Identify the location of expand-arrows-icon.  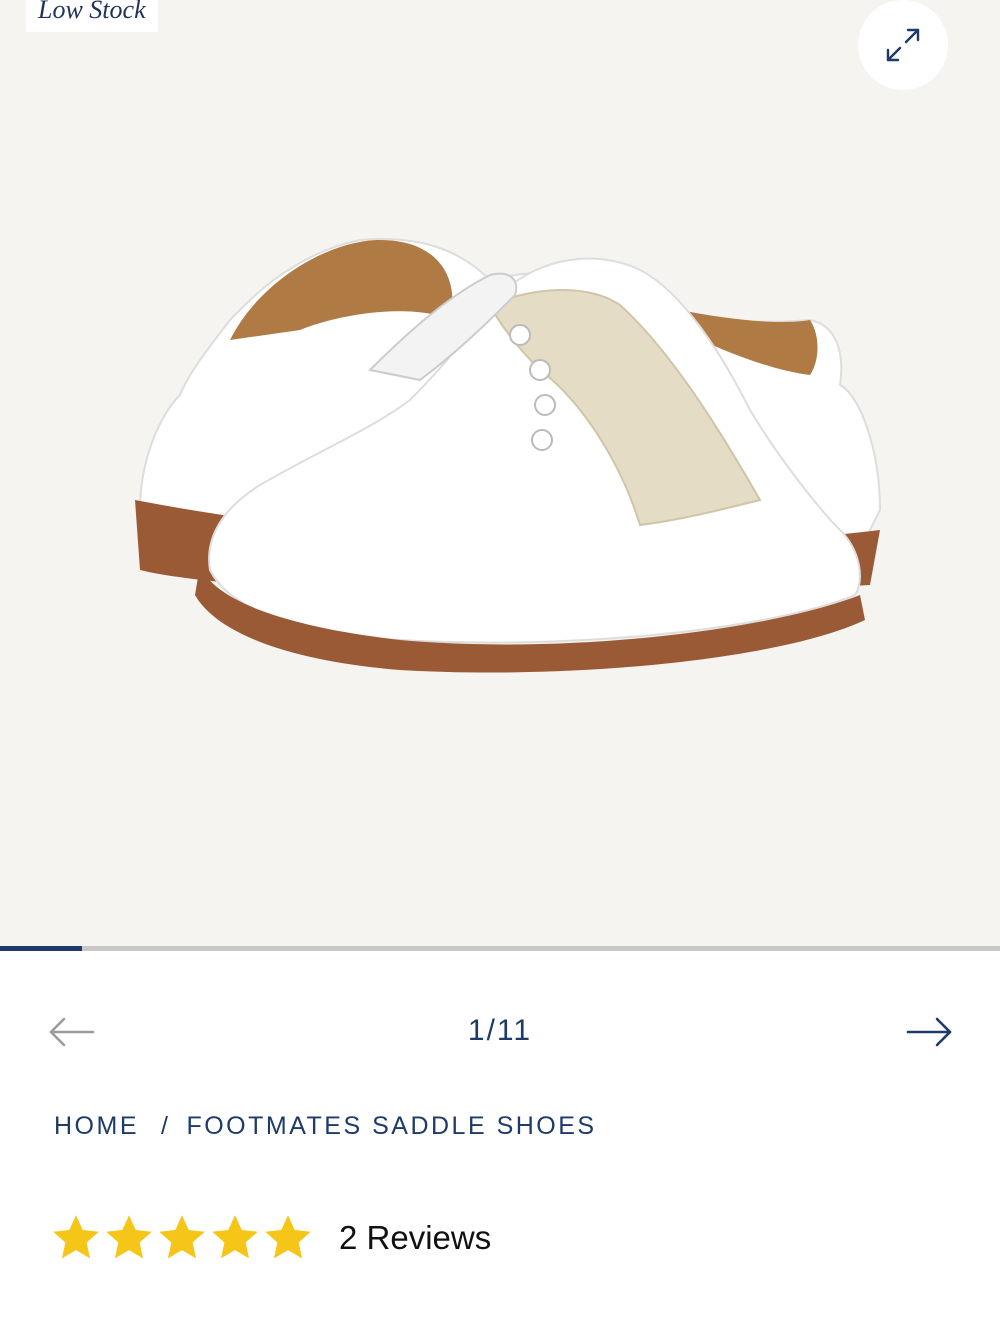
(903, 45).